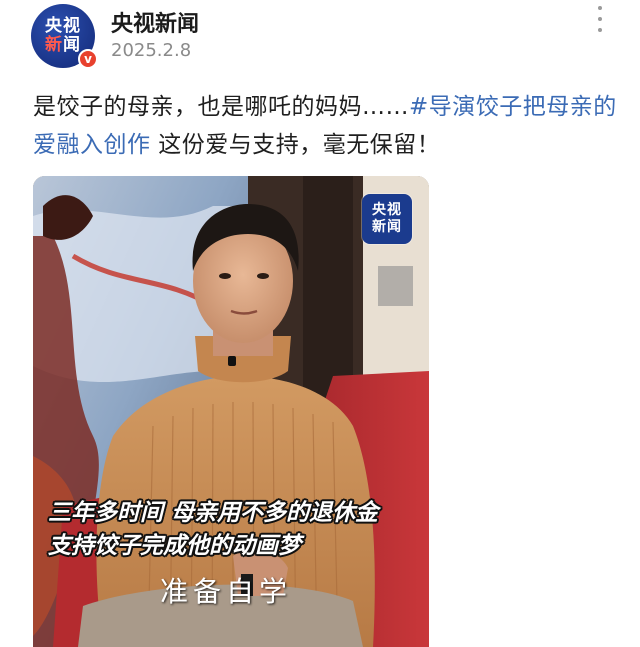 The image size is (640, 647). What do you see at coordinates (155, 22) in the screenshot?
I see `account-name: 央视新闻` at bounding box center [155, 22].